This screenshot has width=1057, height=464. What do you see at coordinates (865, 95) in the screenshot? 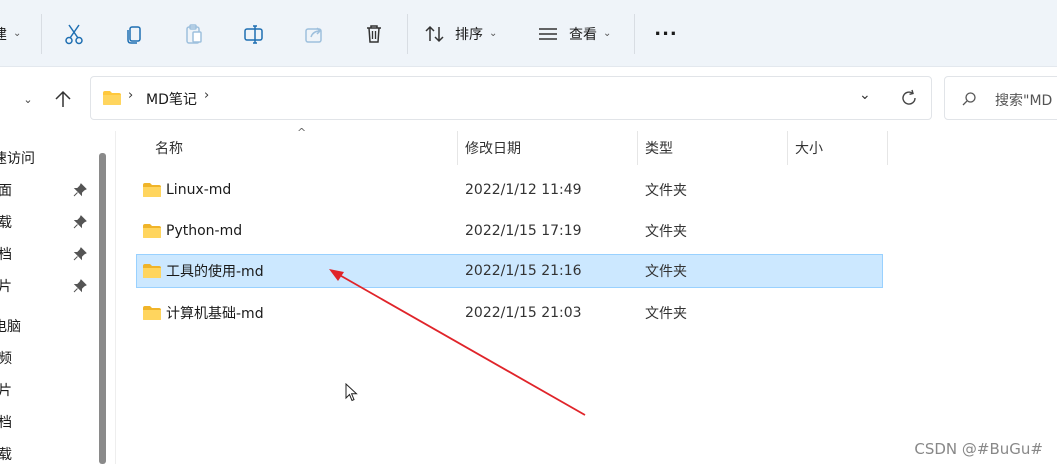
I see `address-history-chevron-icon: ⌄` at bounding box center [865, 95].